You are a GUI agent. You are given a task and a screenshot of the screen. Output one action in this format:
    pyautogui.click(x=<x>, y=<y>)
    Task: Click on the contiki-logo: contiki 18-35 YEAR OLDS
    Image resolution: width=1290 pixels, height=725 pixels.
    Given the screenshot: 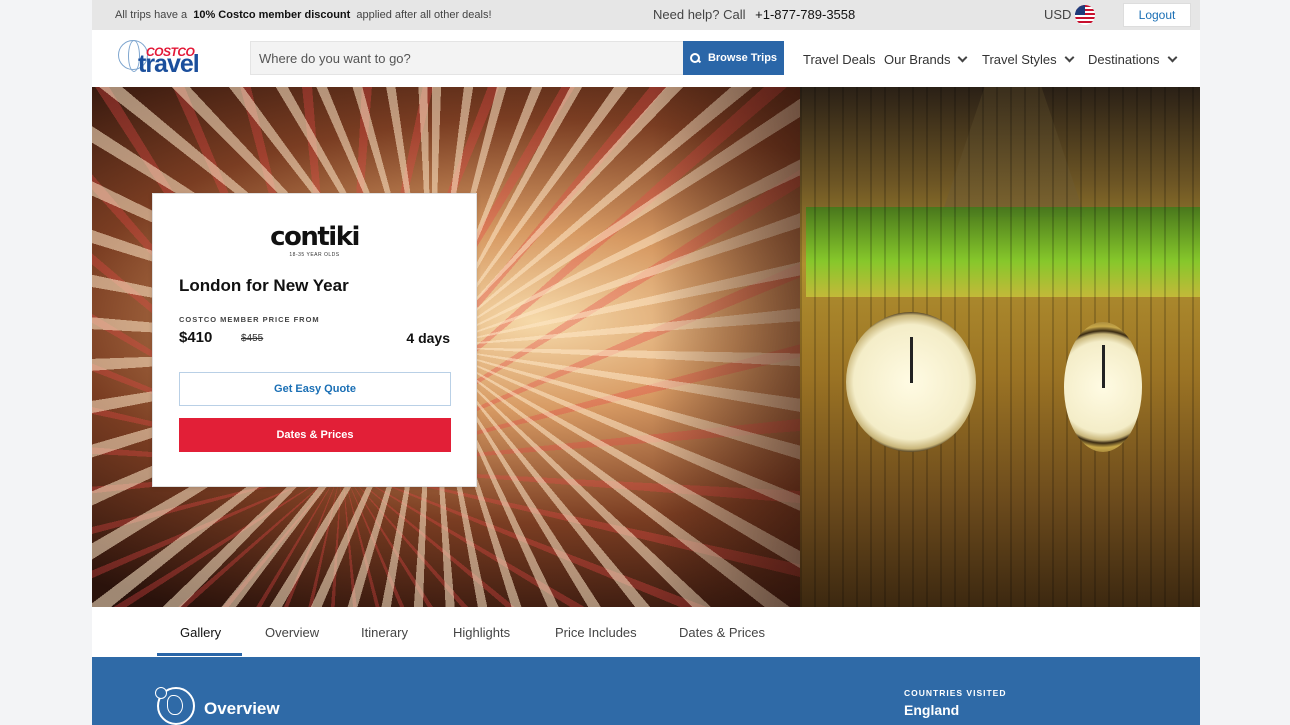 What is the action you would take?
    pyautogui.click(x=314, y=241)
    